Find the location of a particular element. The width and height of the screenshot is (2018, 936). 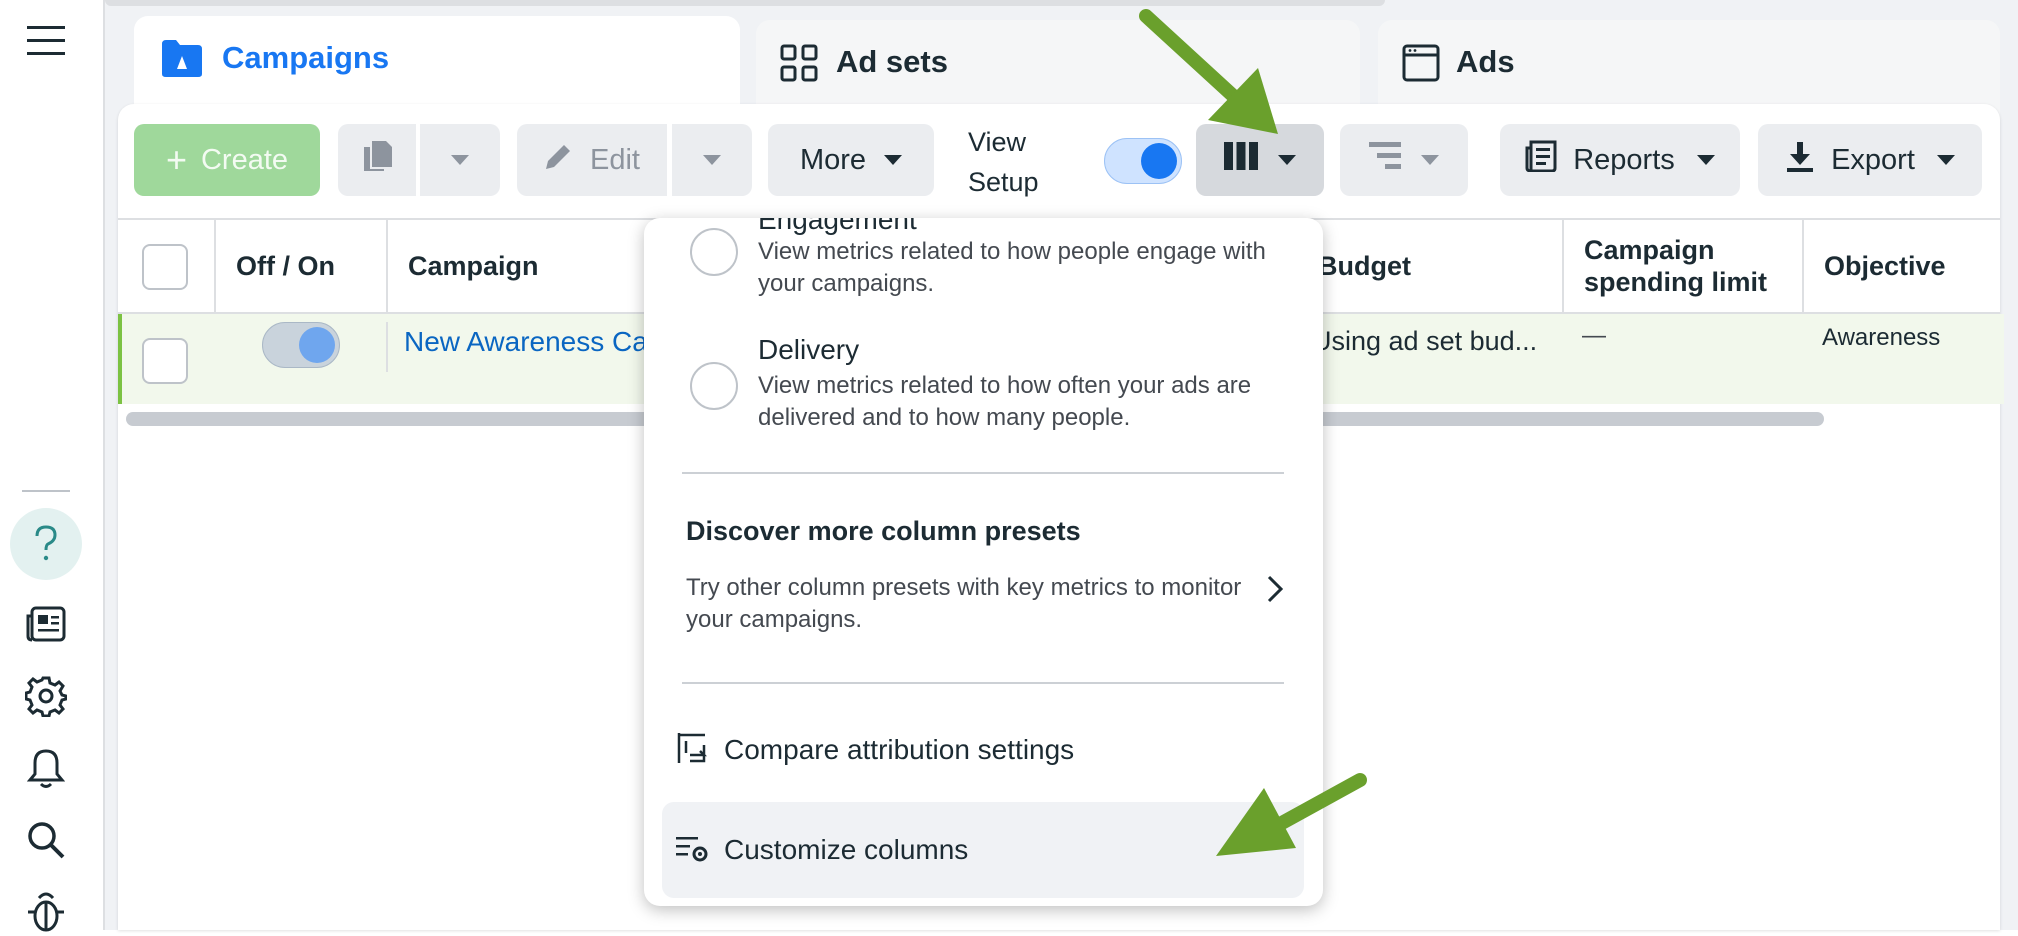

campaigns-folder-icon is located at coordinates (182, 60).